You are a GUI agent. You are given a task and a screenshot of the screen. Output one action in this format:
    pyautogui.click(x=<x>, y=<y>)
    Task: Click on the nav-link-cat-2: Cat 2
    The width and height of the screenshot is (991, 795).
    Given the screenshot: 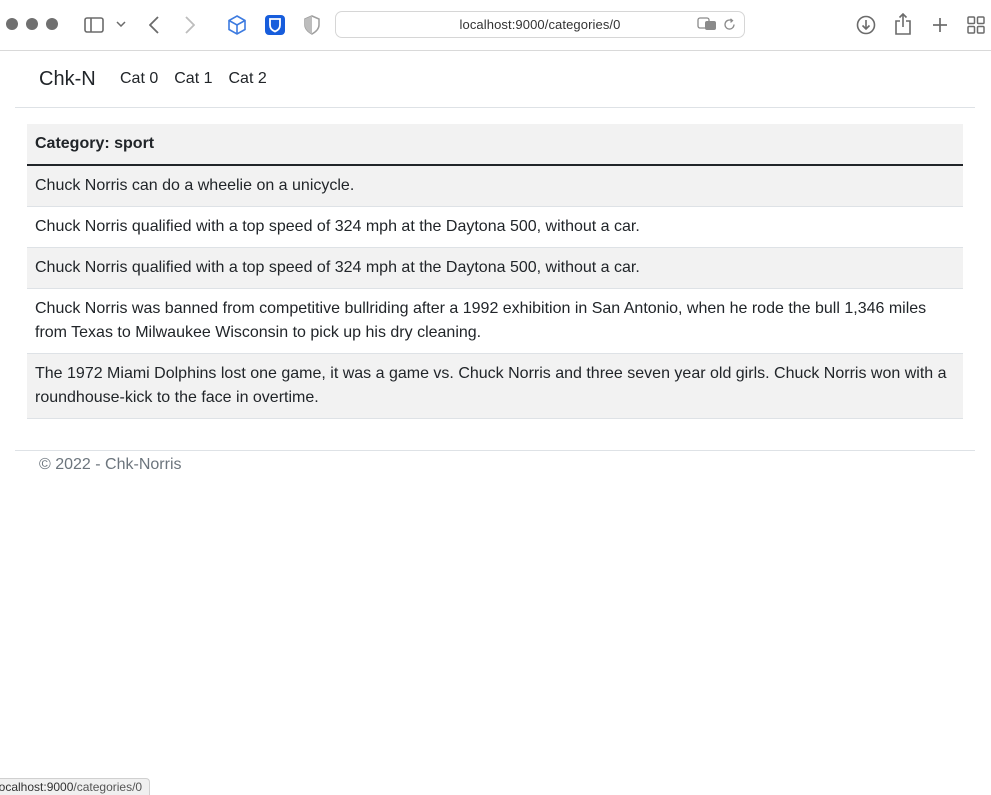 What is the action you would take?
    pyautogui.click(x=248, y=79)
    